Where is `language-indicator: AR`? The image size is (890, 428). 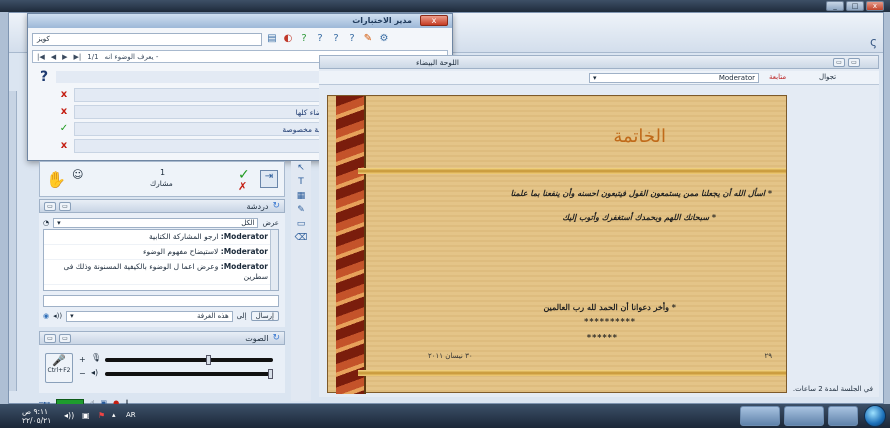
language-indicator: AR is located at coordinates (131, 415).